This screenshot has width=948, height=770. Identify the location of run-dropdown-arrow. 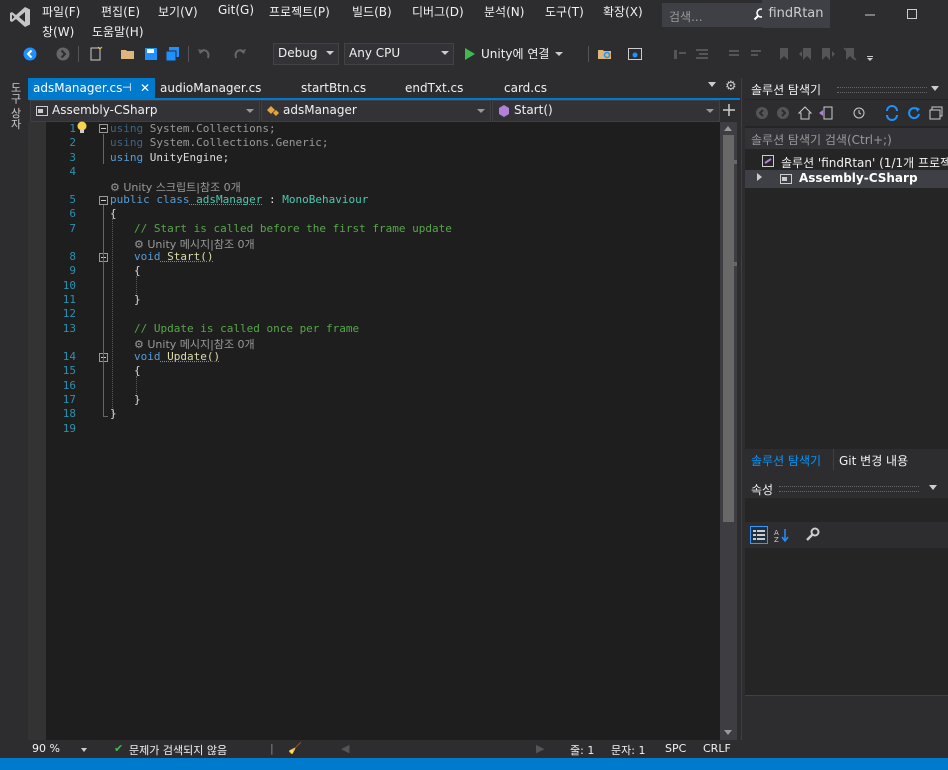
(559, 54).